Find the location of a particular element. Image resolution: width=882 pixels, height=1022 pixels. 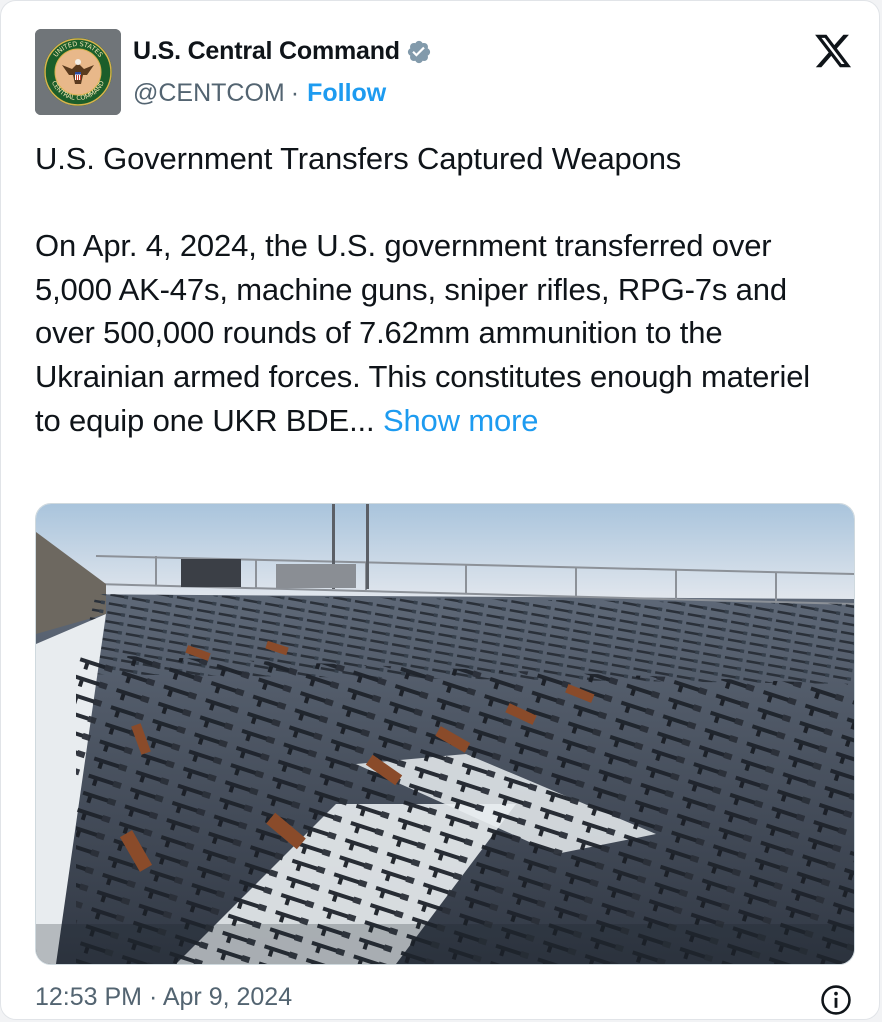

centcom-seal-icon: UNITED STATES CENTRAL COMMAND is located at coordinates (78, 72).